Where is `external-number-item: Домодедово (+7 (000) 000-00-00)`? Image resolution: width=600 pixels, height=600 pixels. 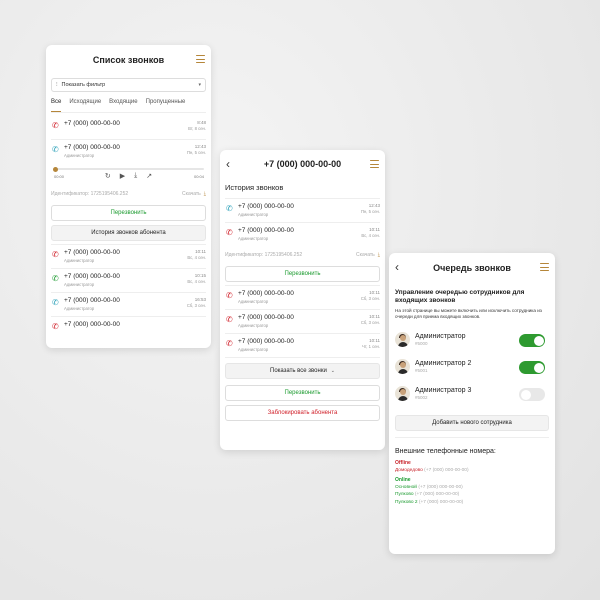
external-number-item: Домодедово (+7 (000) 000-00-00) is located at coordinates (472, 470).